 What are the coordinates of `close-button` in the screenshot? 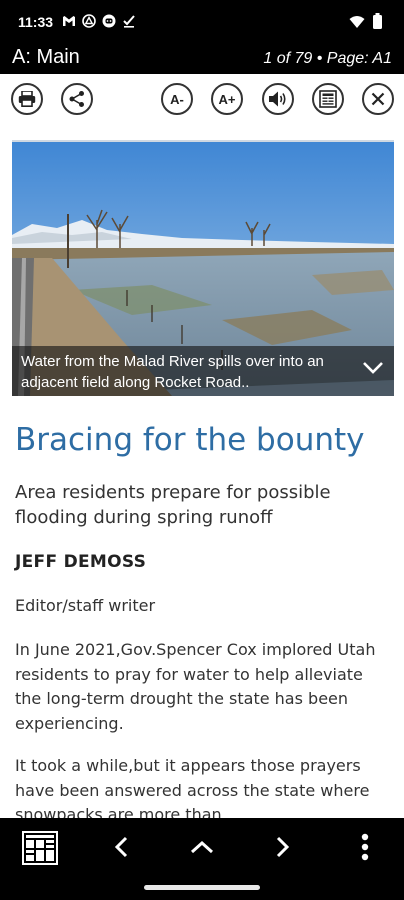 It's located at (378, 99).